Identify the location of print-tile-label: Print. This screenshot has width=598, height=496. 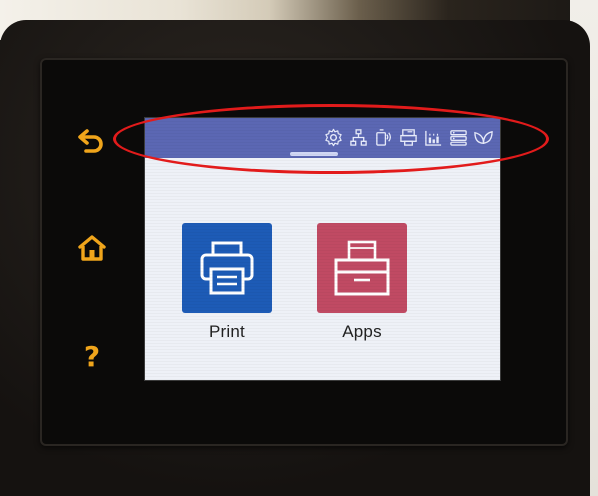
(227, 331).